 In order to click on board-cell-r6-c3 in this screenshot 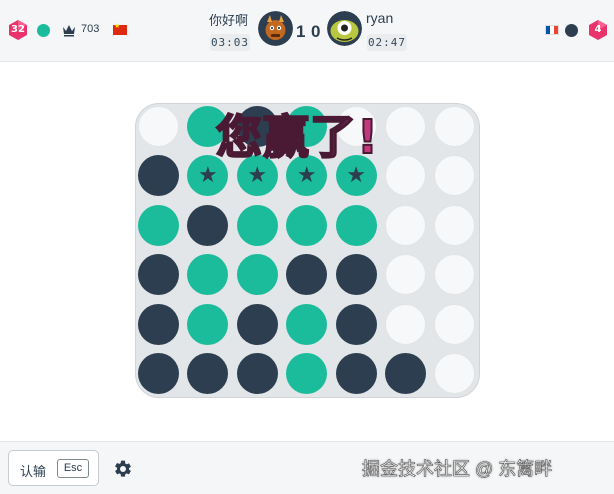, I will do `click(257, 373)`.